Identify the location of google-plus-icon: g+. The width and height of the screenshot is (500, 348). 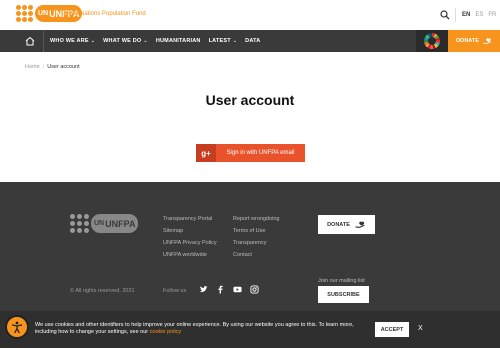
(206, 153).